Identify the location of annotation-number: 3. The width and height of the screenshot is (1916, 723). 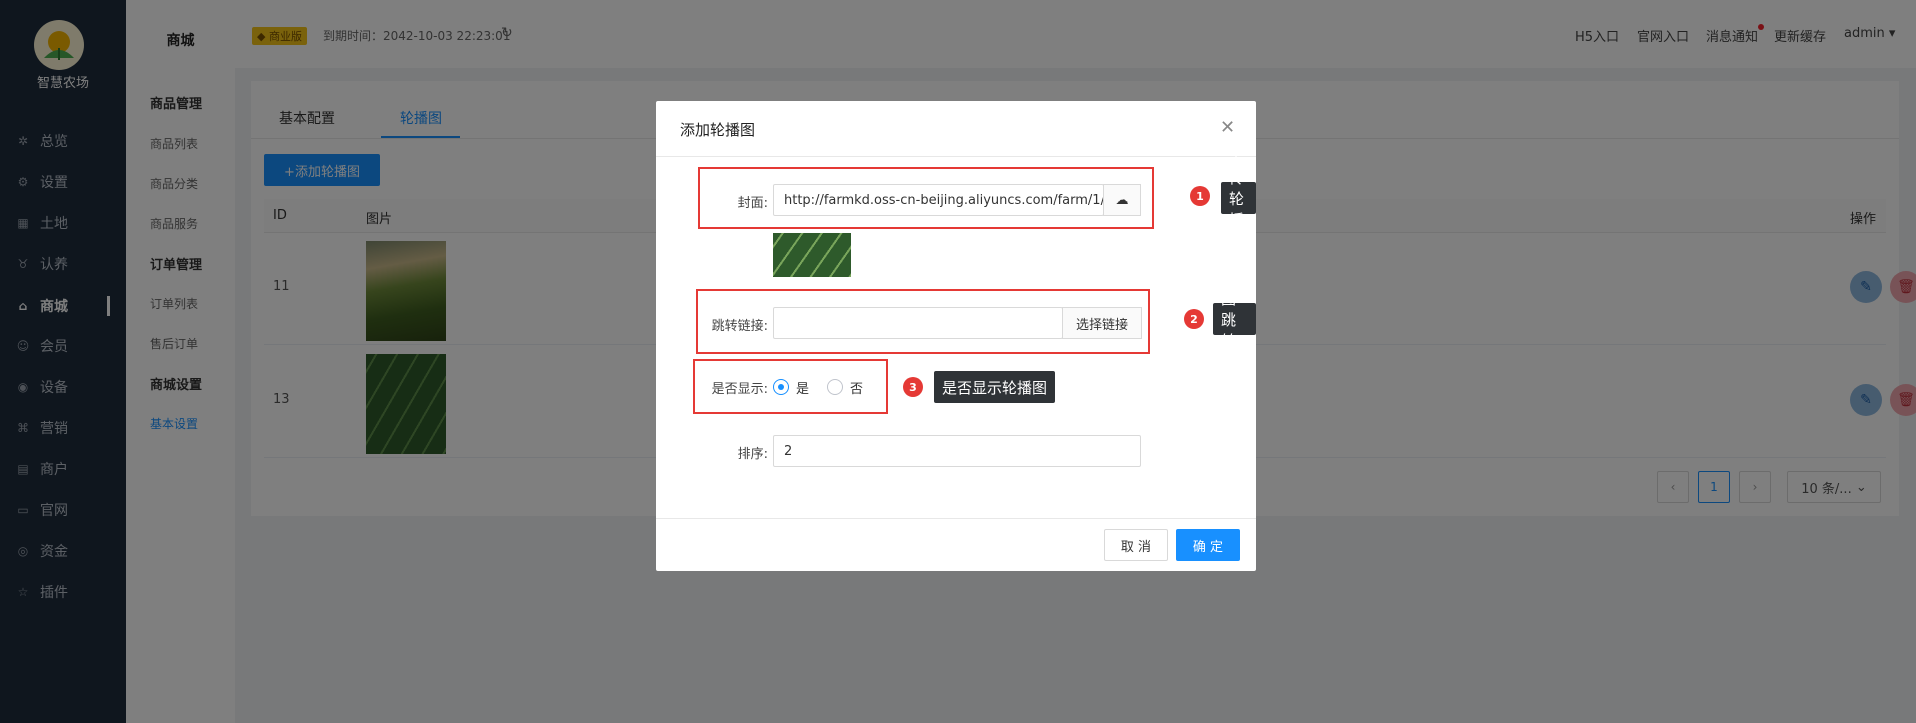
(913, 387).